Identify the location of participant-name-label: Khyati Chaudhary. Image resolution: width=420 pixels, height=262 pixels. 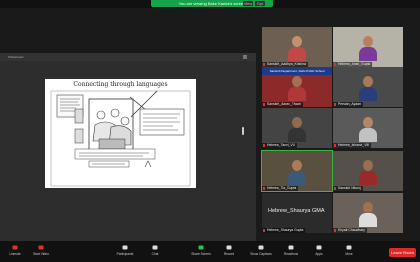
(350, 230).